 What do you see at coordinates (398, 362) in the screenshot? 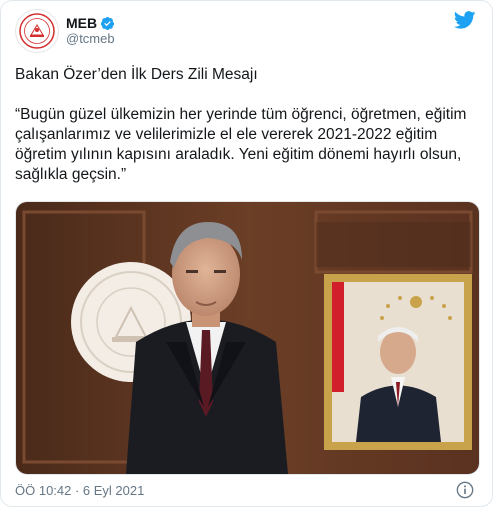
I see `framed-portrait` at bounding box center [398, 362].